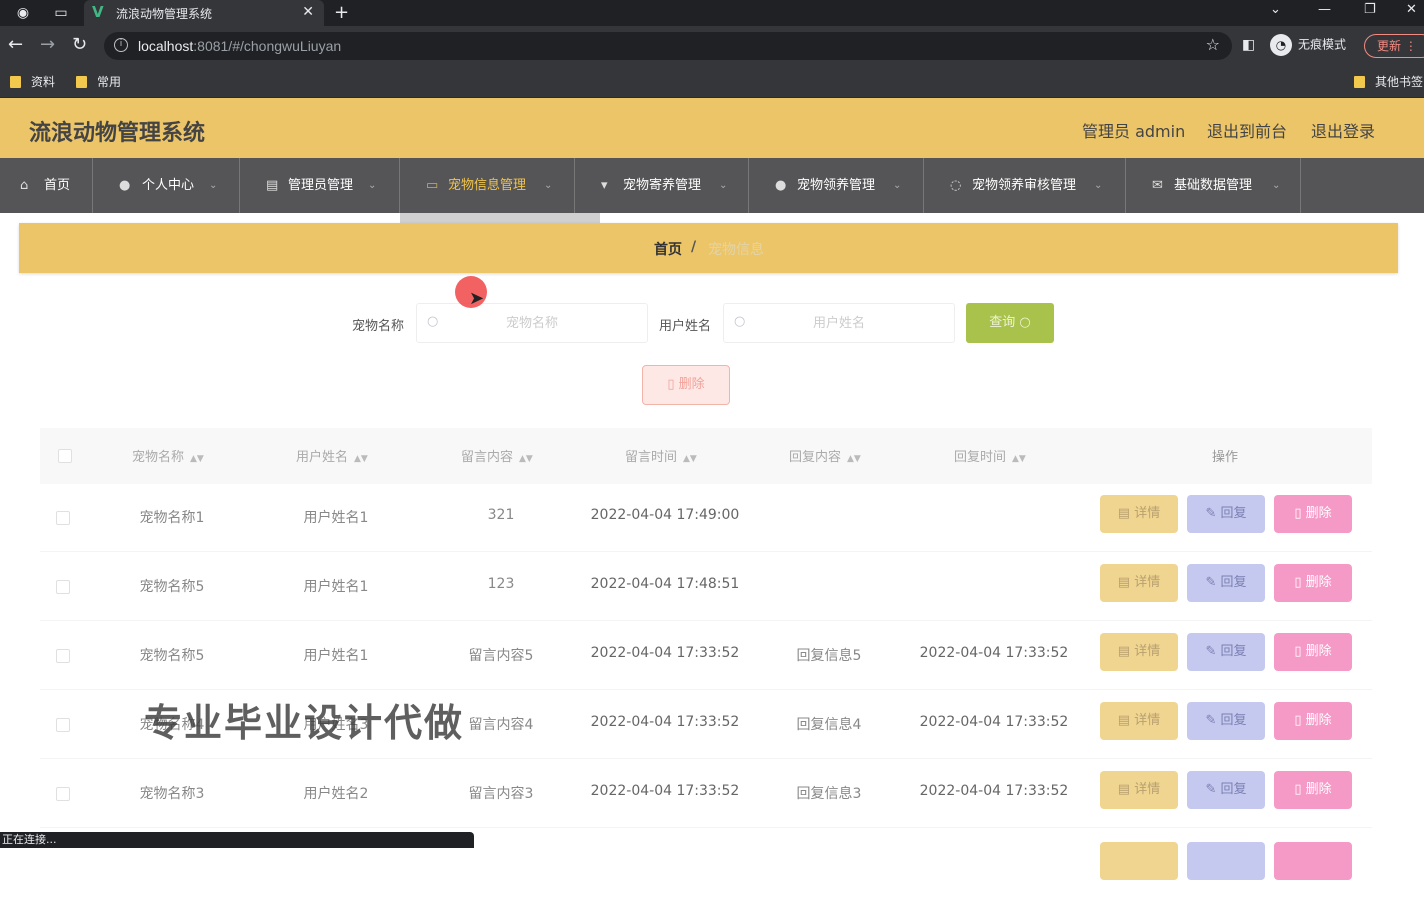 This screenshot has height=897, width=1424. I want to click on back-icon: ←, so click(15, 45).